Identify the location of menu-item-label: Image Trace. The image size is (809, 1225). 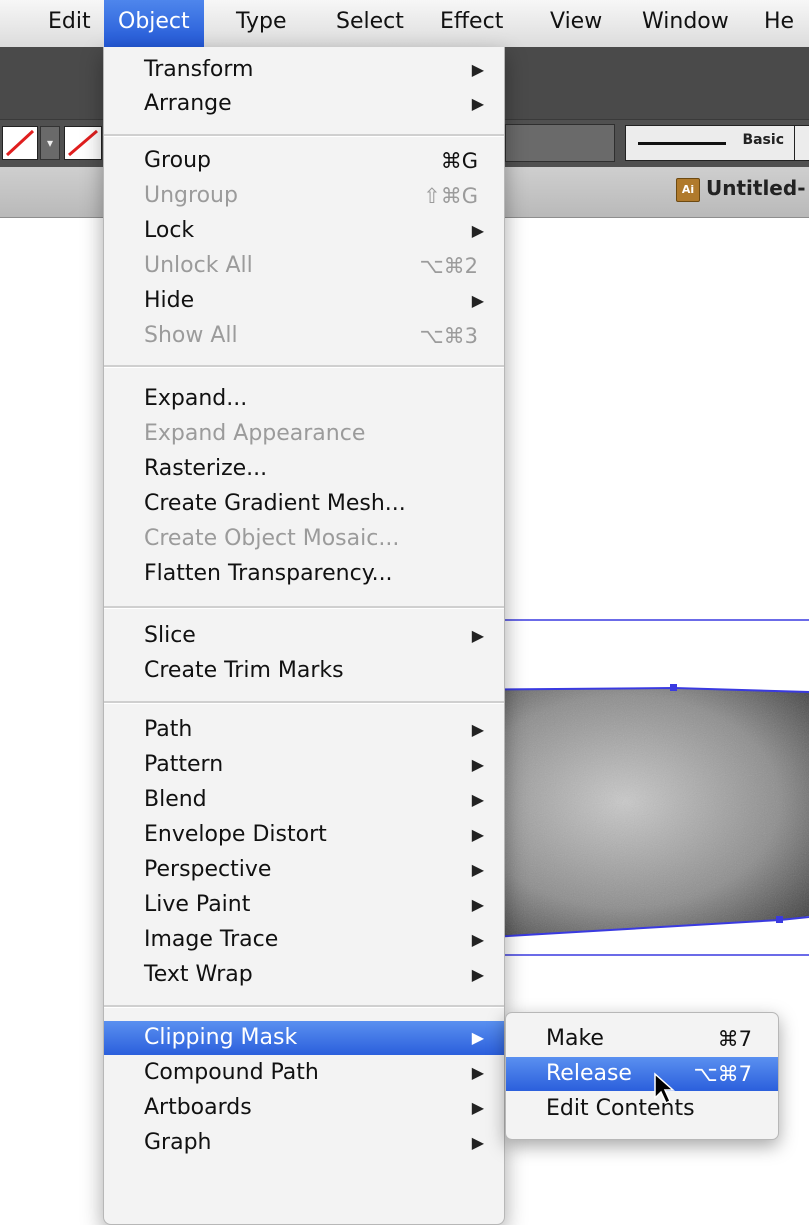
(211, 939).